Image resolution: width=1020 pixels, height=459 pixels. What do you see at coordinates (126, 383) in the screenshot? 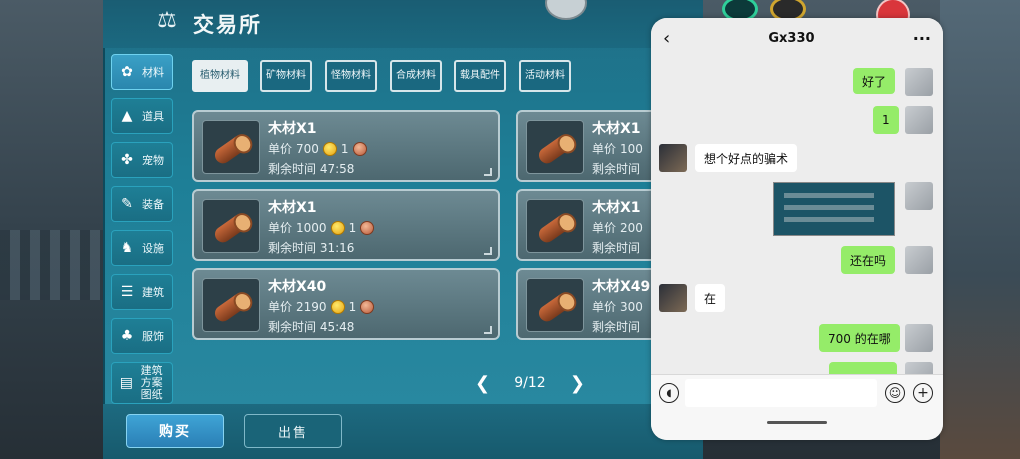
I see `blueprint-icon: ▤` at bounding box center [126, 383].